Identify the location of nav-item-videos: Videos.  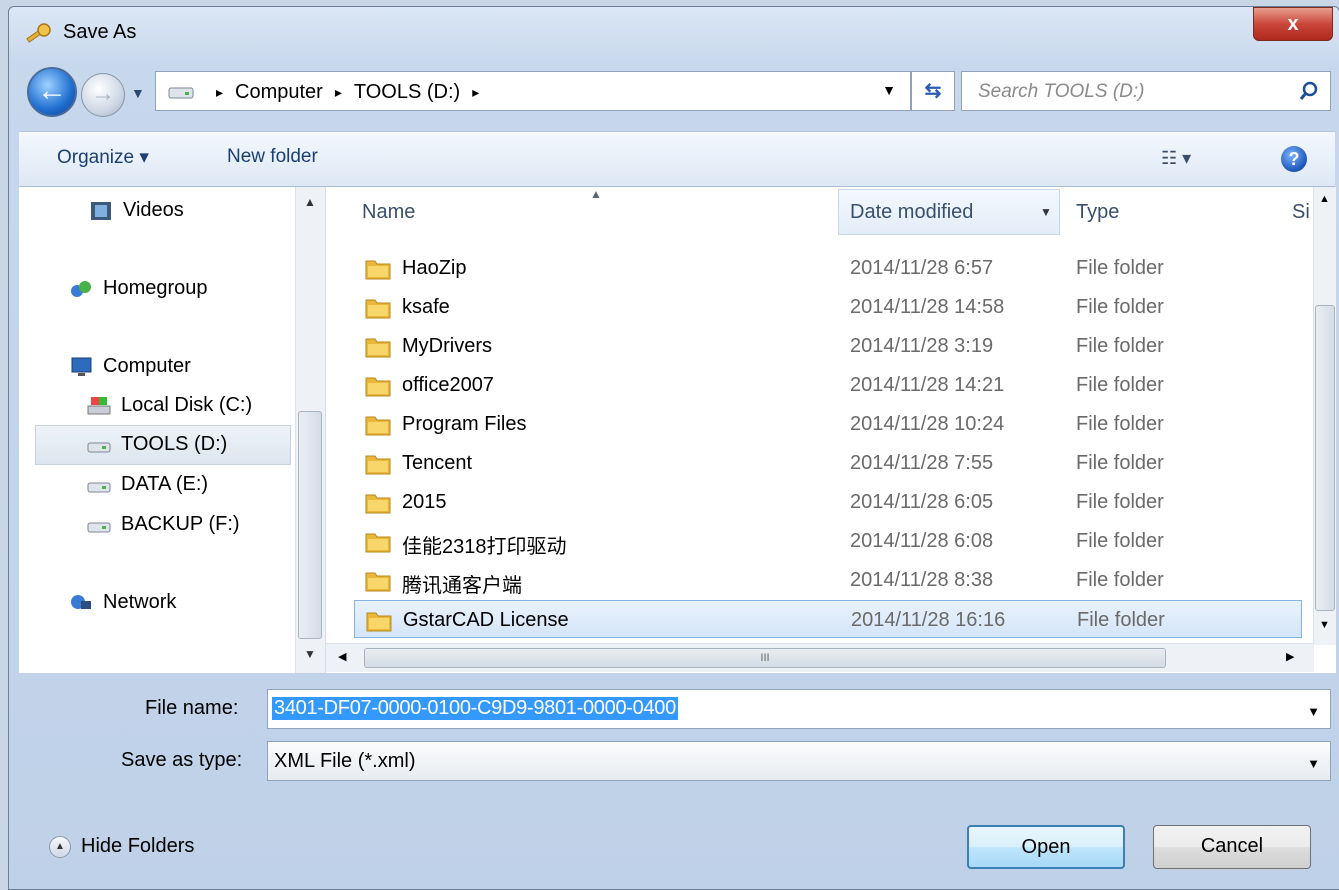
(136, 210).